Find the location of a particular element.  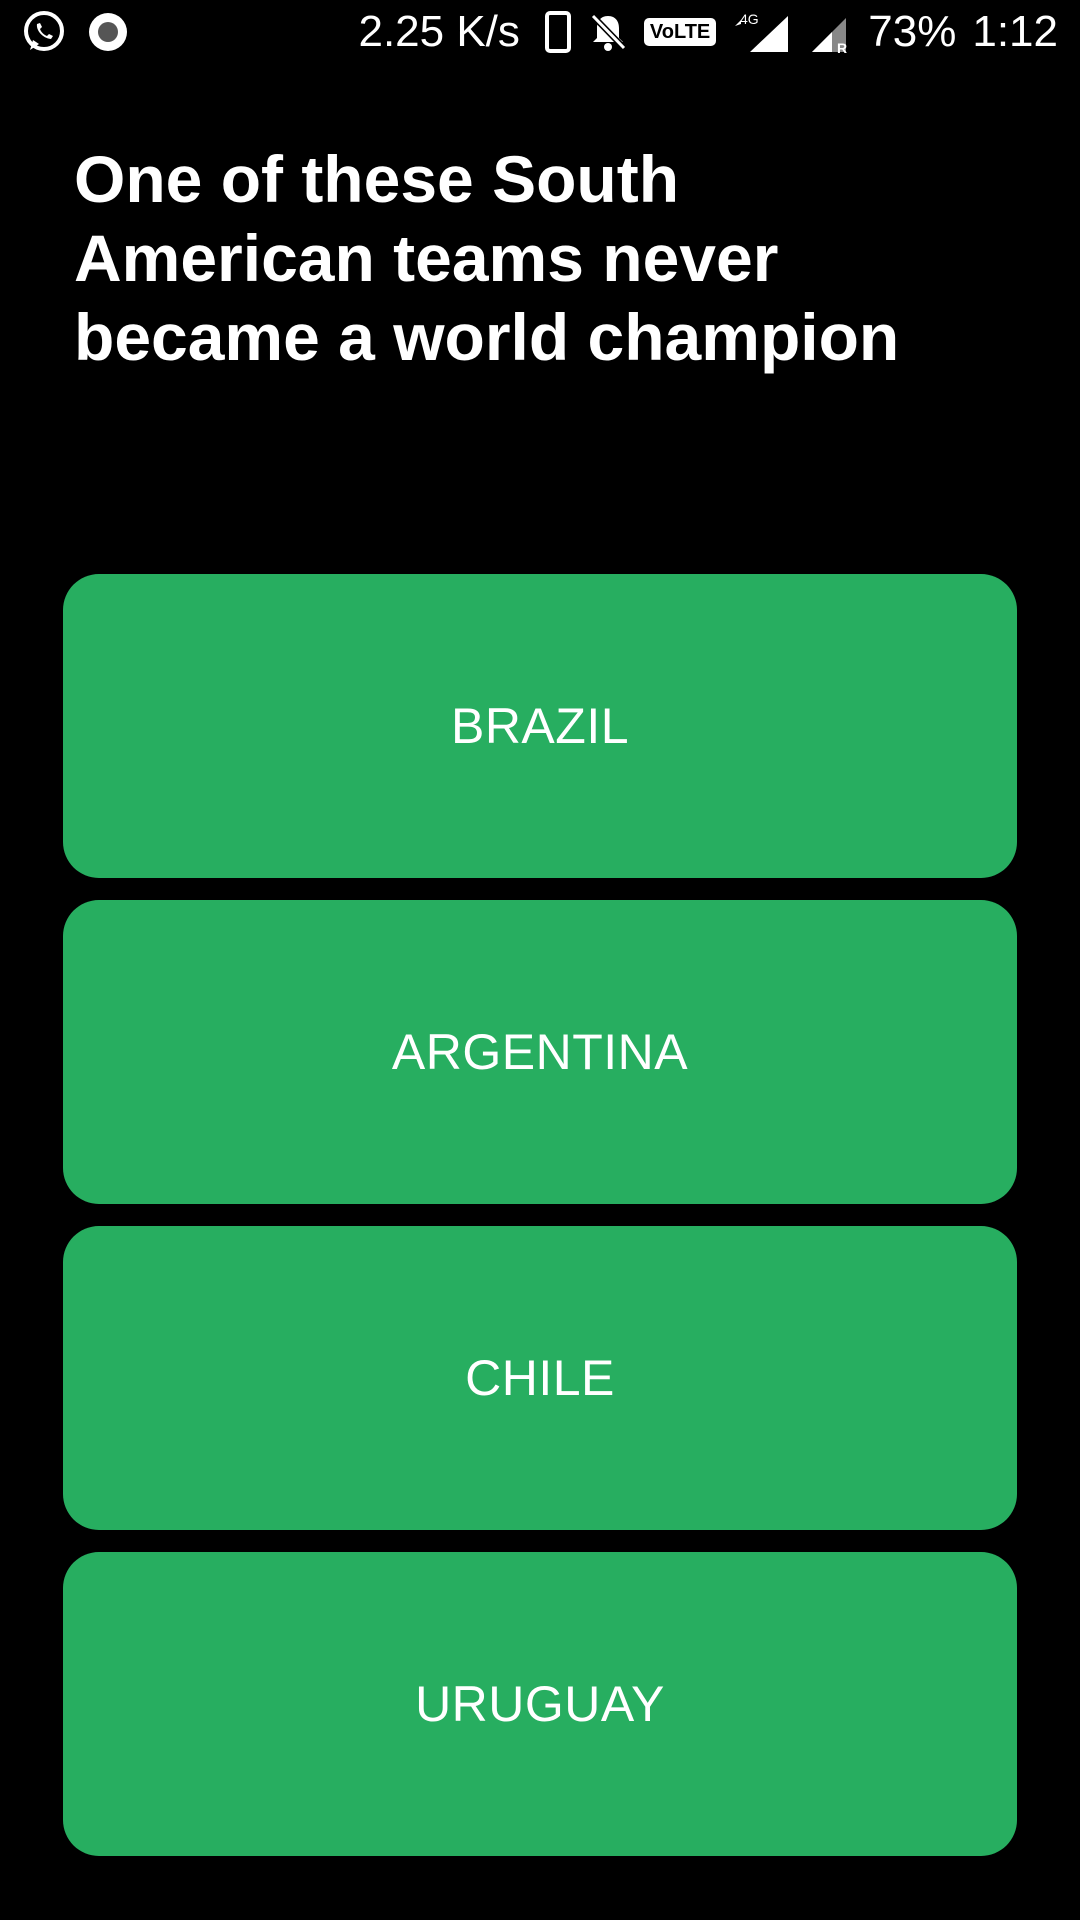

answer-button-argentina: ARGENTINA is located at coordinates (540, 1052).